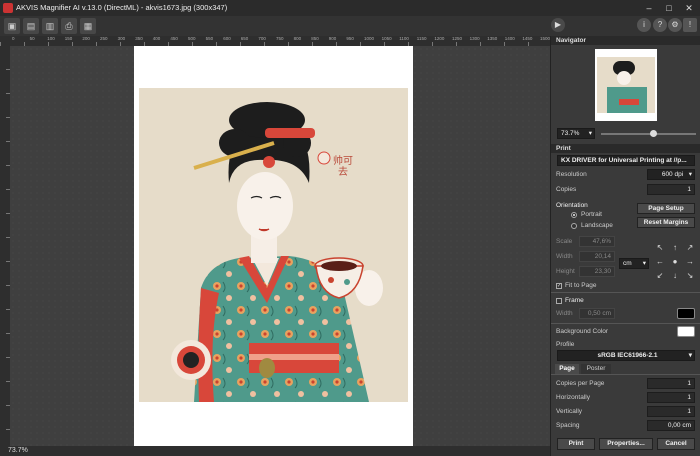 The height and width of the screenshot is (456, 700). What do you see at coordinates (564, 313) in the screenshot?
I see `frame-width-label: Width` at bounding box center [564, 313].